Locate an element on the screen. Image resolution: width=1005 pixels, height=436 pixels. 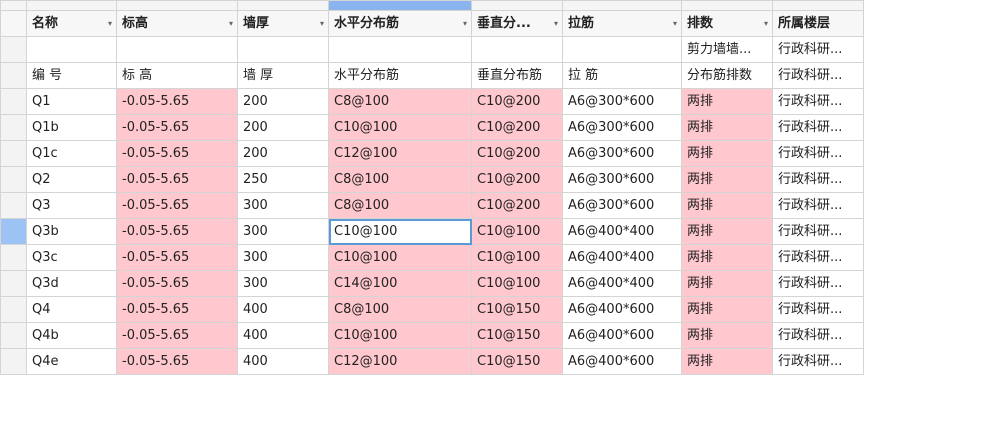
grid-cell: Q1c is located at coordinates (71, 153).